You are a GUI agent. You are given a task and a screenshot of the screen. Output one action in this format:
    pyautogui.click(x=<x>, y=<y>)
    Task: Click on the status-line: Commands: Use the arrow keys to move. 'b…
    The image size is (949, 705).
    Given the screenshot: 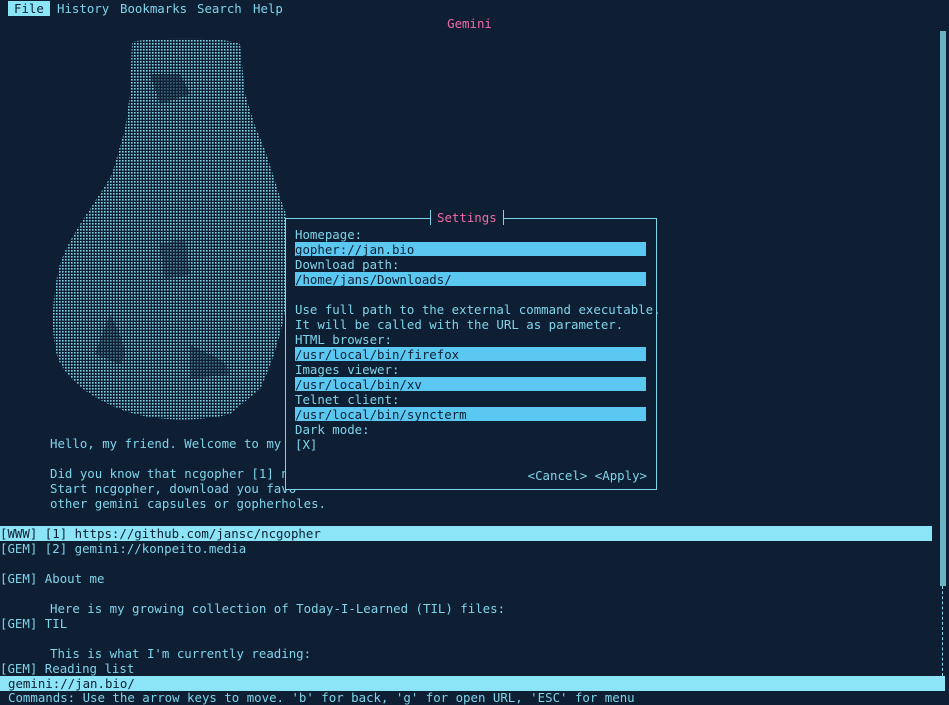 What is the action you would take?
    pyautogui.click(x=321, y=697)
    